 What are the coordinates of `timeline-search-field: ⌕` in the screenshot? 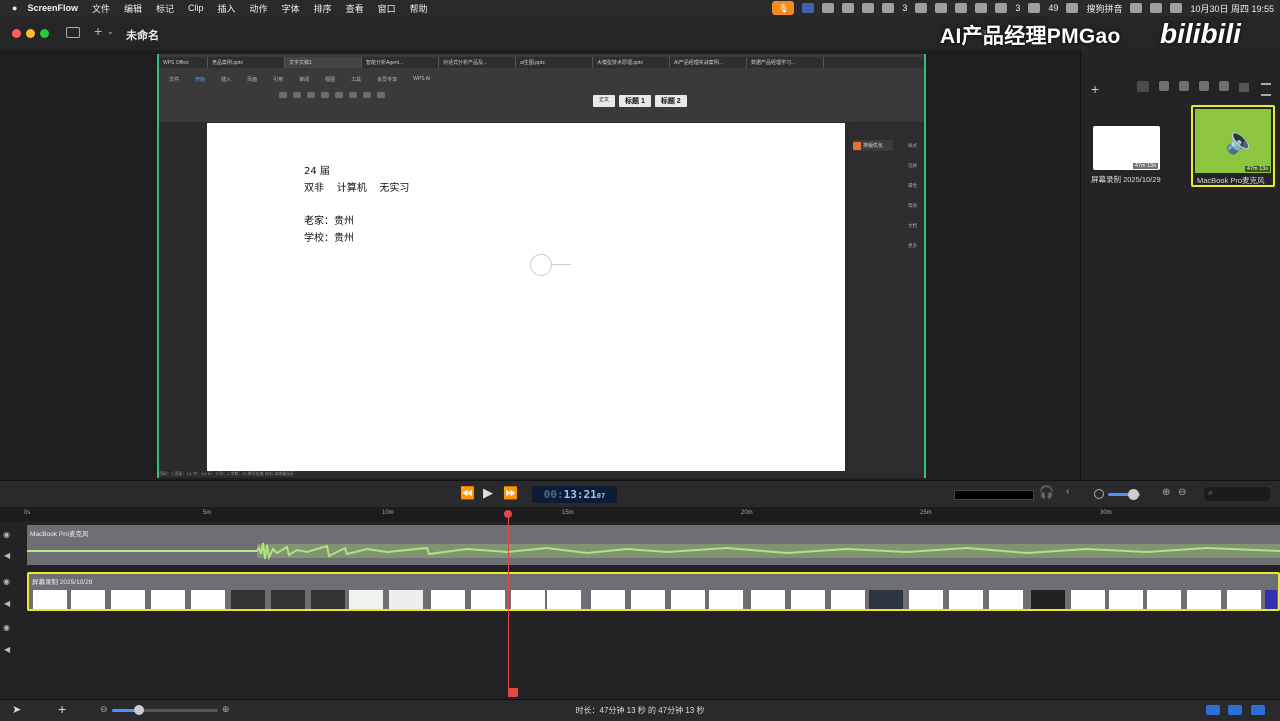 It's located at (1237, 494).